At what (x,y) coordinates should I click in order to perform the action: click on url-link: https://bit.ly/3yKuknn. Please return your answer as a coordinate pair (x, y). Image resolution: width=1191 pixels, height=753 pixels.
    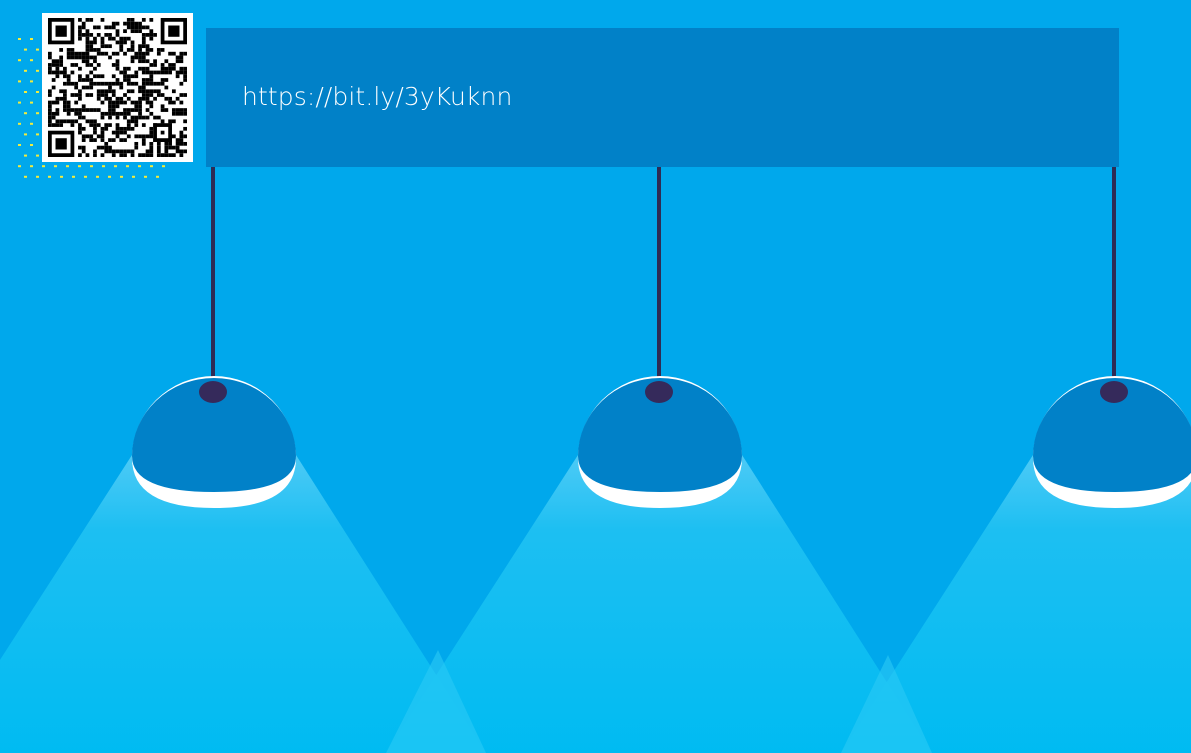
    Looking at the image, I should click on (377, 97).